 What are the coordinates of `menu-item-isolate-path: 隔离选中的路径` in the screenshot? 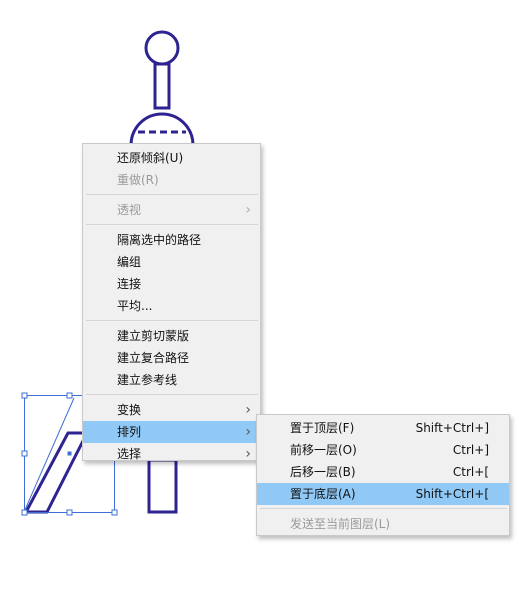 It's located at (171, 240).